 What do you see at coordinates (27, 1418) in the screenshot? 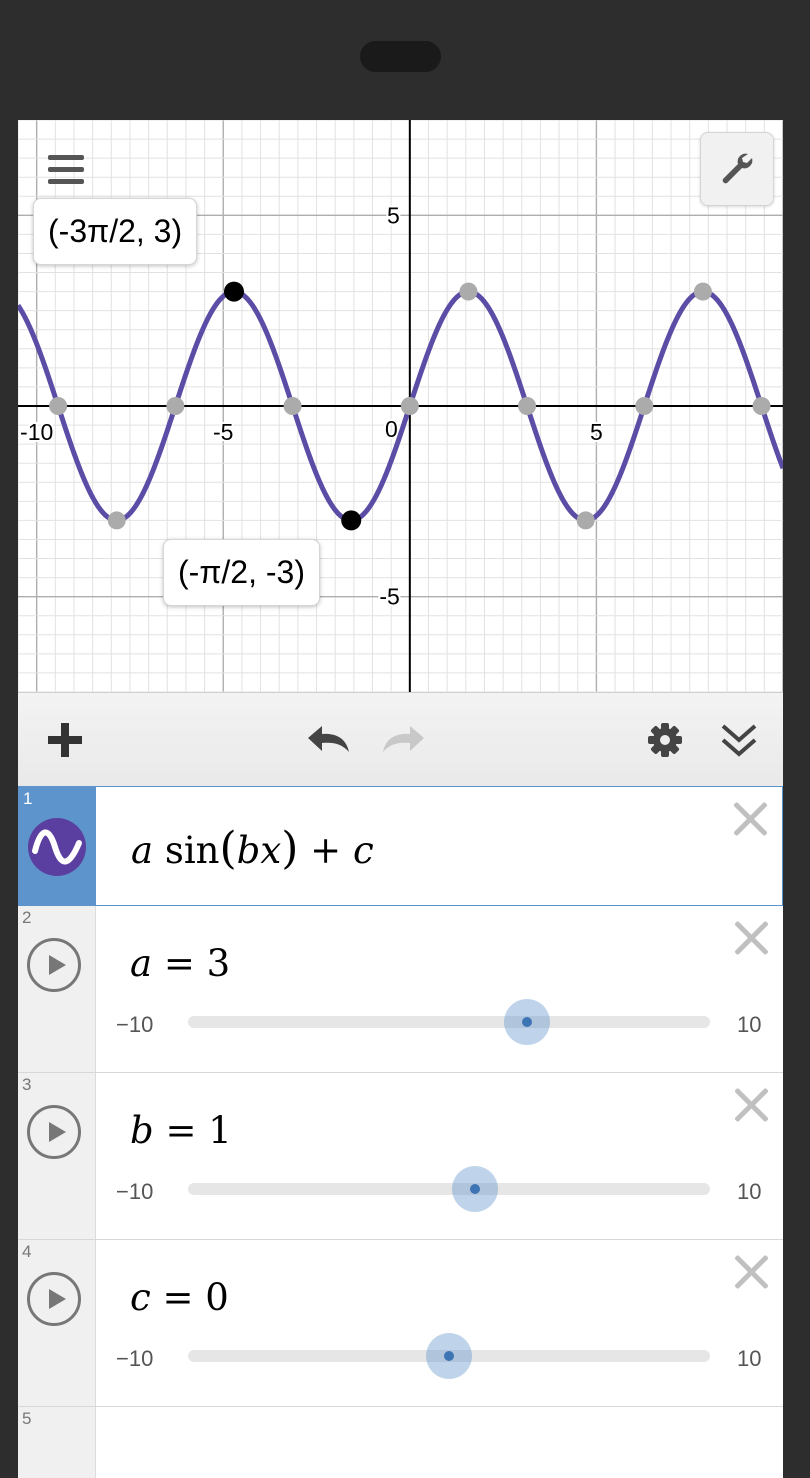
I see `expression-index: 5` at bounding box center [27, 1418].